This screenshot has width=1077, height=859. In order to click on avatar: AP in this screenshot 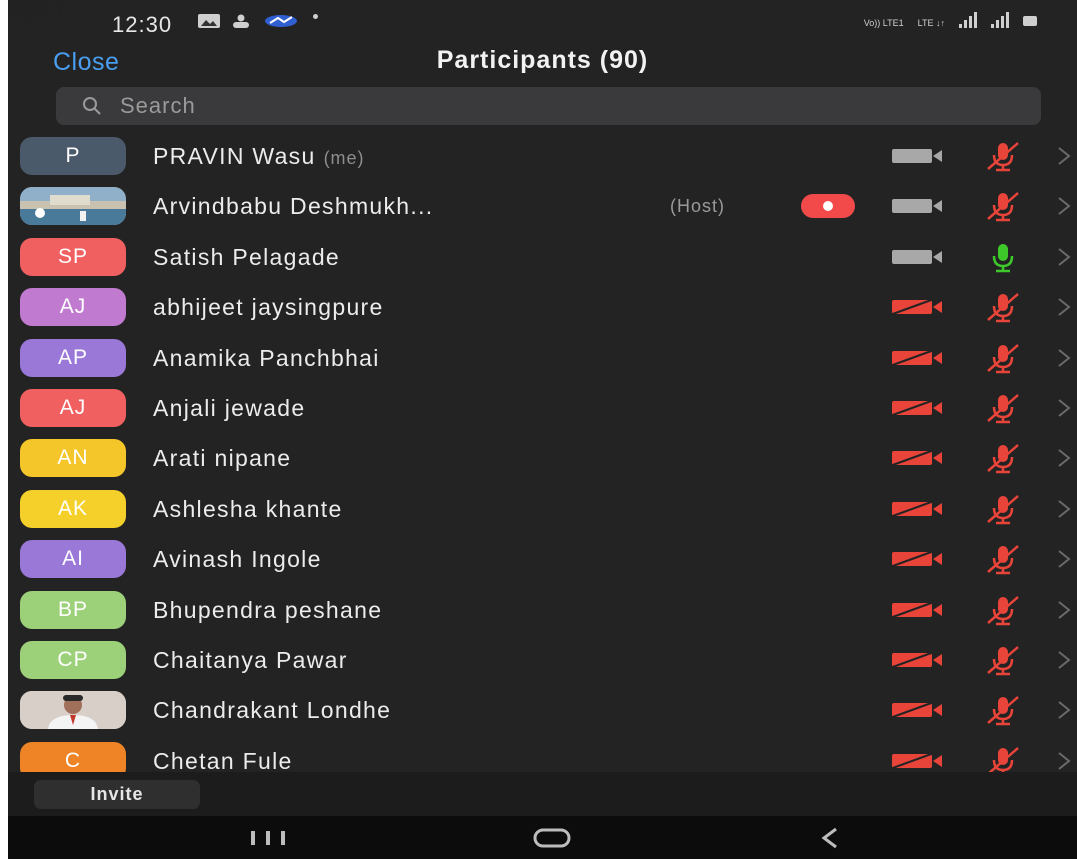, I will do `click(73, 357)`.